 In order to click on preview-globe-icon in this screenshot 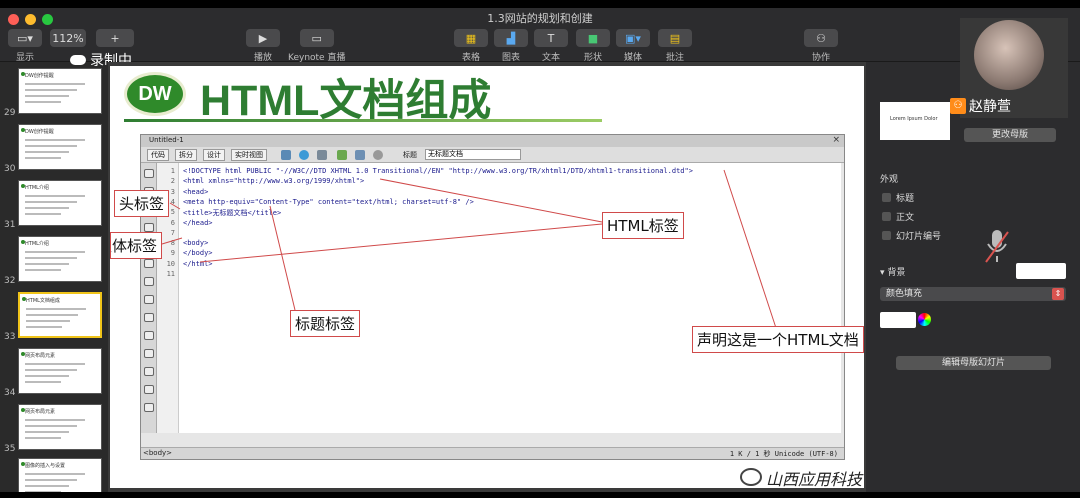, I will do `click(304, 155)`.